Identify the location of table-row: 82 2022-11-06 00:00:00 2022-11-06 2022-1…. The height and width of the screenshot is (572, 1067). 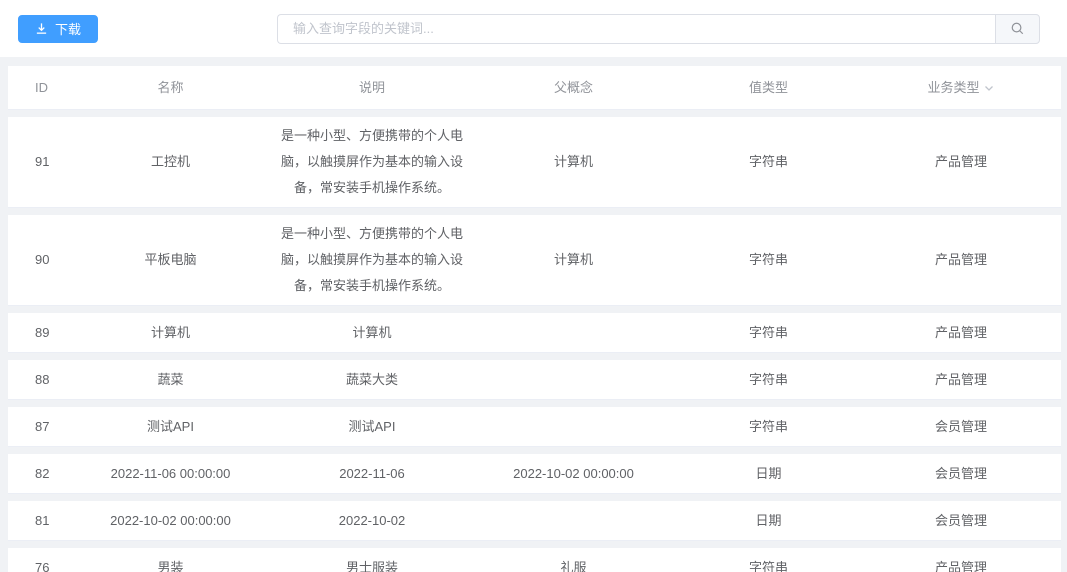
(534, 474).